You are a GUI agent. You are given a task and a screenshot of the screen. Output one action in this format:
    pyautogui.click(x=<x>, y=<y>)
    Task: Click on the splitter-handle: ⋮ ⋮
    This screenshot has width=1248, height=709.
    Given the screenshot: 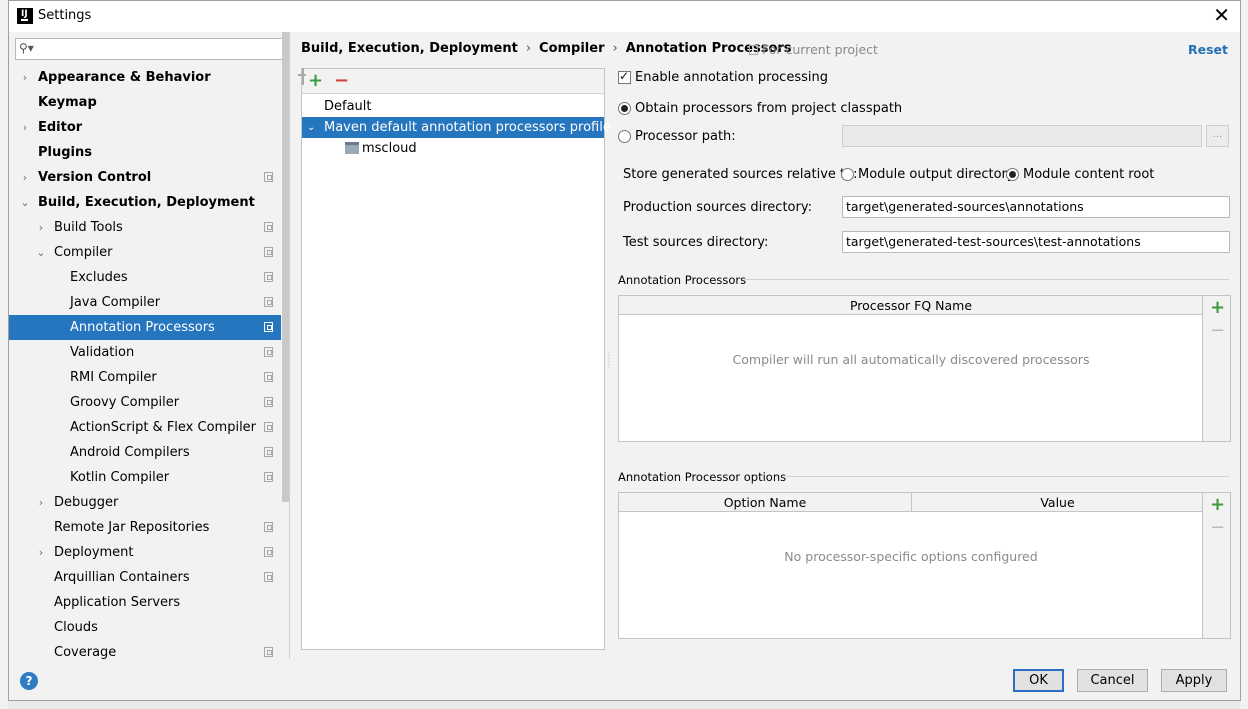 What is the action you would take?
    pyautogui.click(x=609, y=360)
    